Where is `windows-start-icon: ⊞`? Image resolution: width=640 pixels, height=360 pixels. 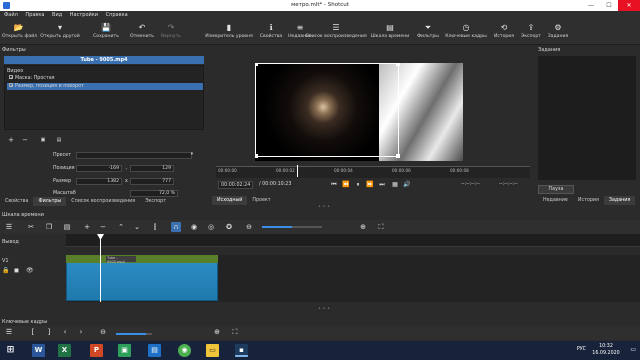
windows-start-icon: ⊞ is located at coordinates (10, 350).